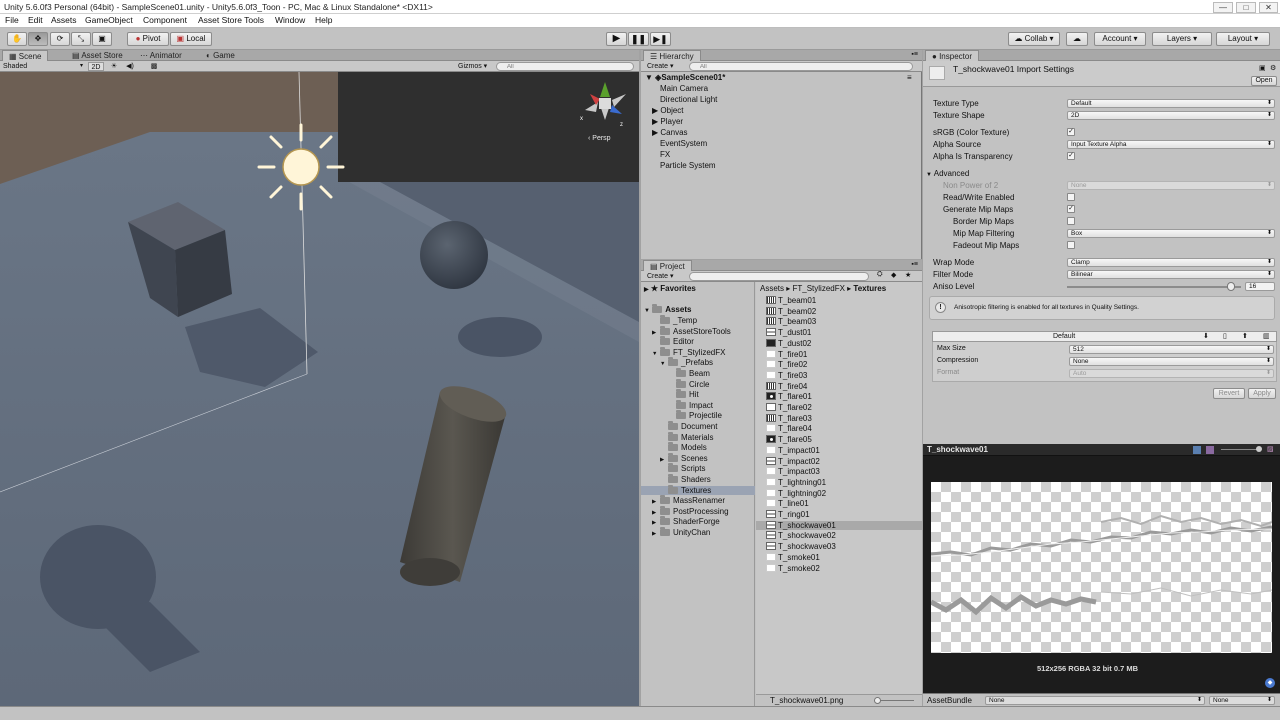  Describe the element at coordinates (839, 493) in the screenshot. I see `file-item: T_lightning02` at that location.